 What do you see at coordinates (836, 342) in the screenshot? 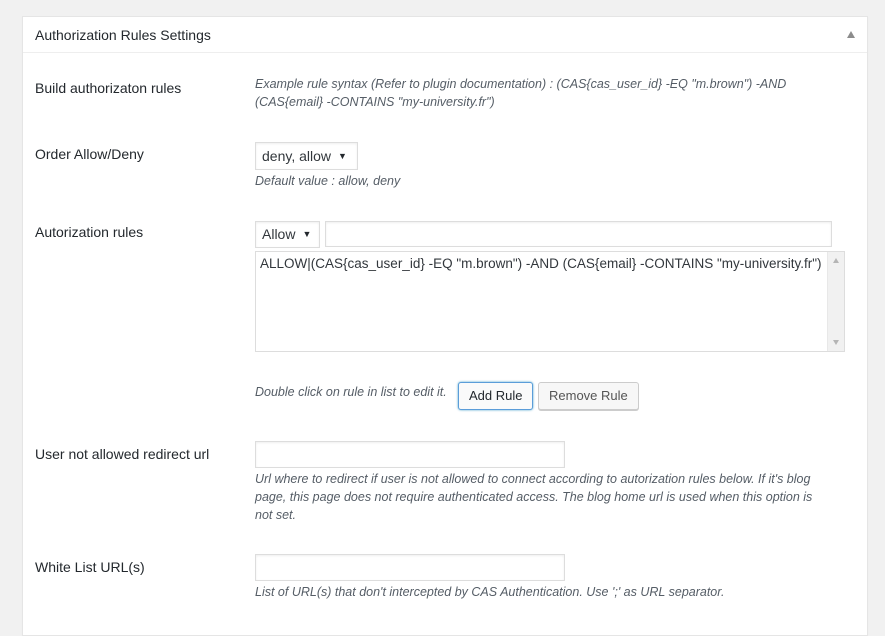
I see `scroll-down-icon` at bounding box center [836, 342].